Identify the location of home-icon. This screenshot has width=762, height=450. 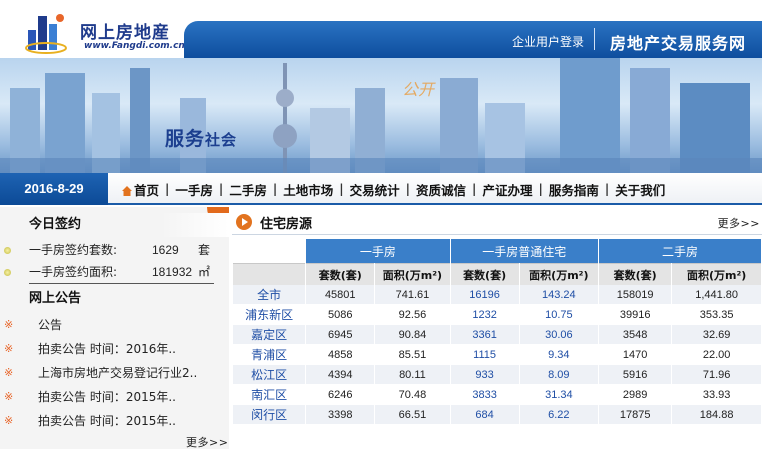
(127, 190).